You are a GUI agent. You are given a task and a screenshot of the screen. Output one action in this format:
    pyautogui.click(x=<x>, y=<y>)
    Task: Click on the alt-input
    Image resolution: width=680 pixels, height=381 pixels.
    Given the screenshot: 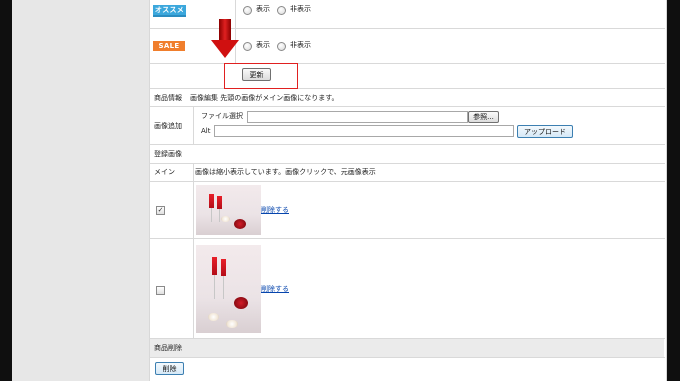 What is the action you would take?
    pyautogui.click(x=364, y=131)
    